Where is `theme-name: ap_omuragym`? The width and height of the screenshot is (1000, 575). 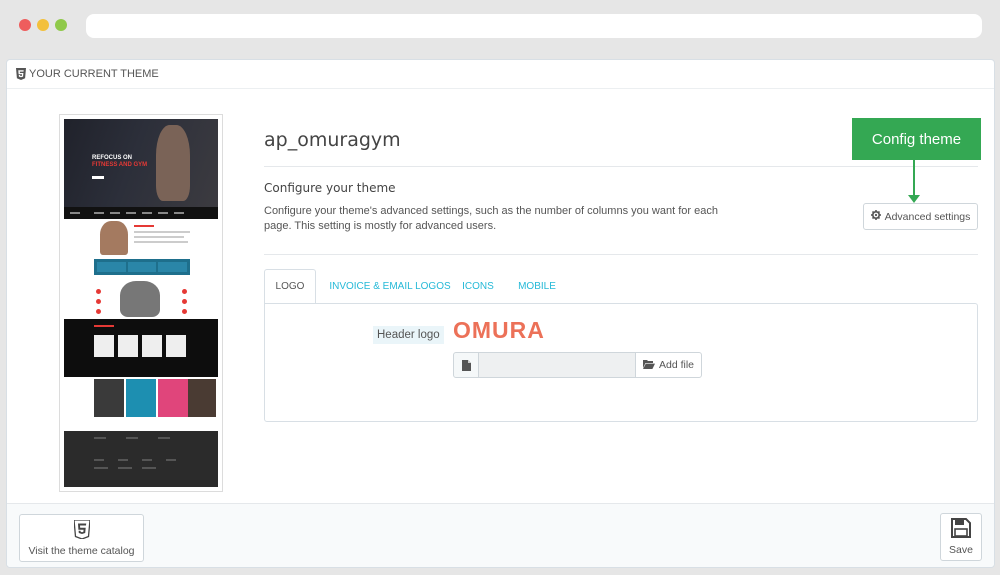 theme-name: ap_omuragym is located at coordinates (332, 140).